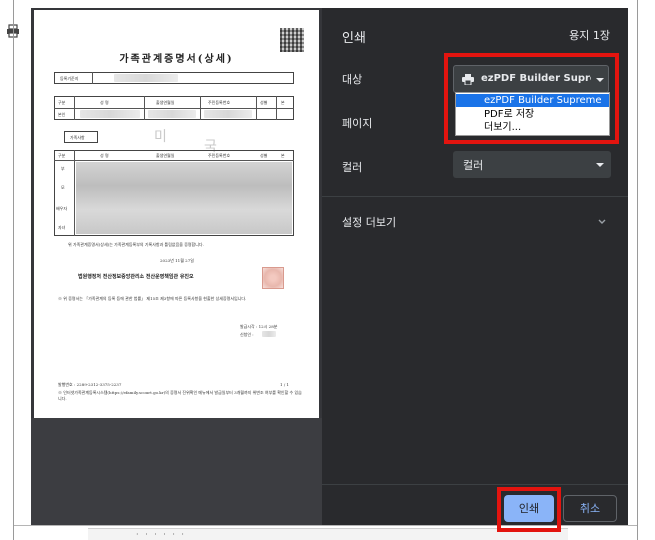  What do you see at coordinates (357, 123) in the screenshot?
I see `pages-label: 페이지` at bounding box center [357, 123].